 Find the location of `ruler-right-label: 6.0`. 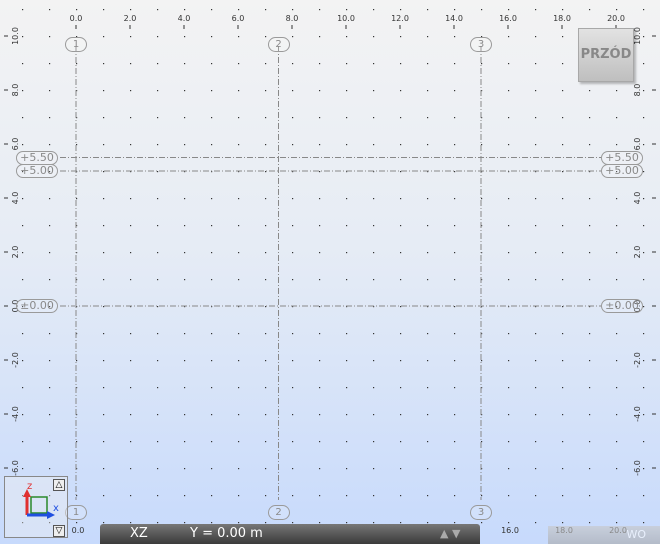

ruler-right-label: 6.0 is located at coordinates (637, 144).